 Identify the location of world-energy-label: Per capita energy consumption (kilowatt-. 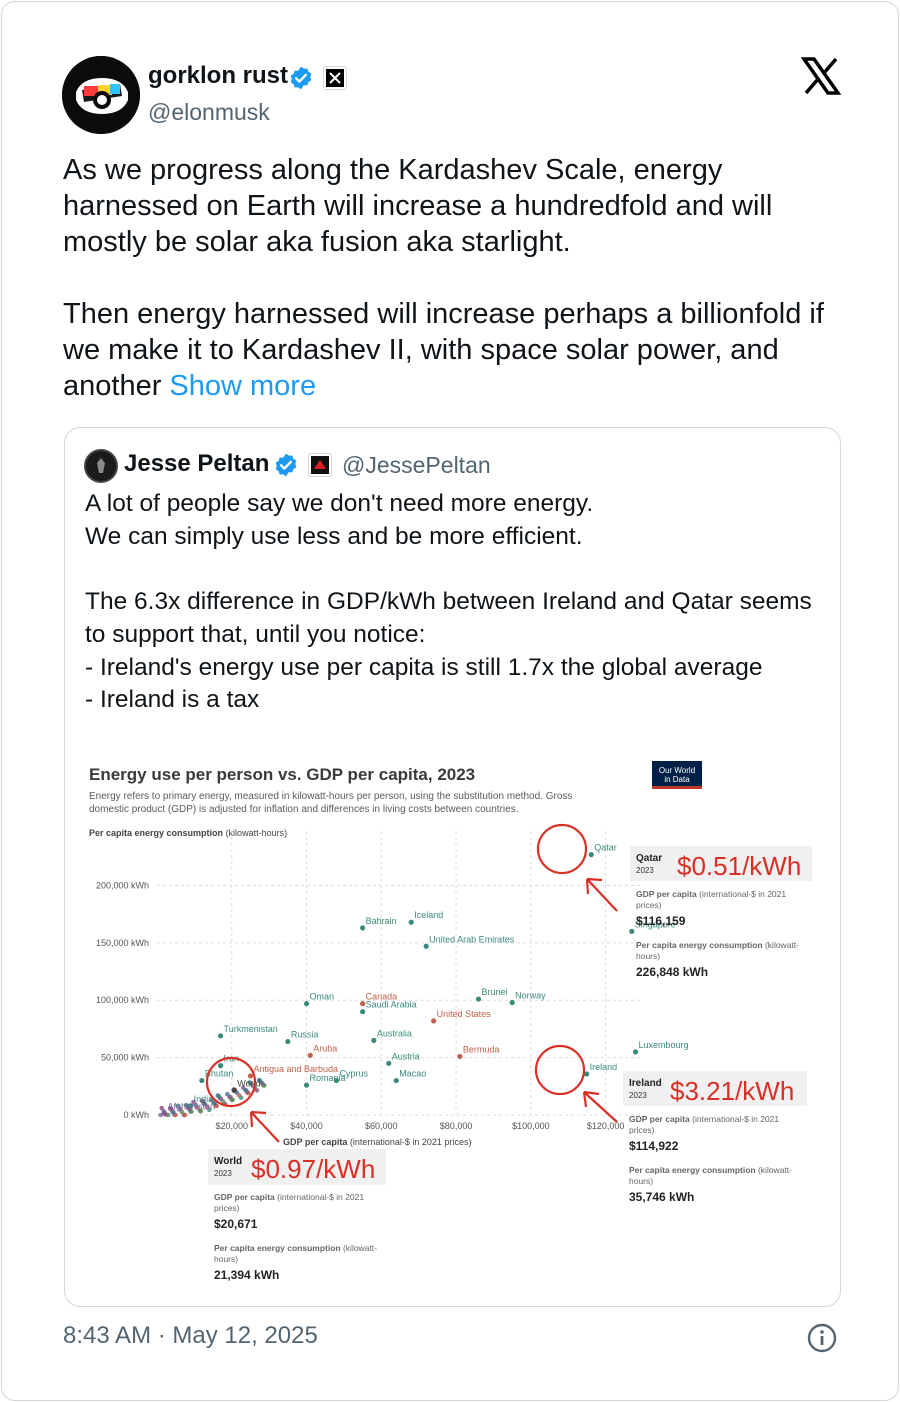
(295, 1248).